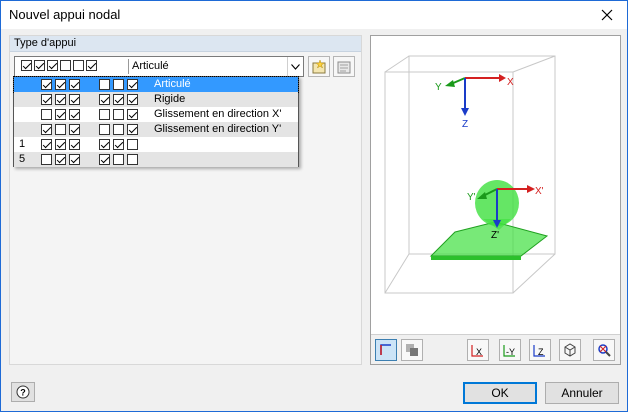 The height and width of the screenshot is (412, 628). I want to click on svg-text: Z, so click(541, 352).